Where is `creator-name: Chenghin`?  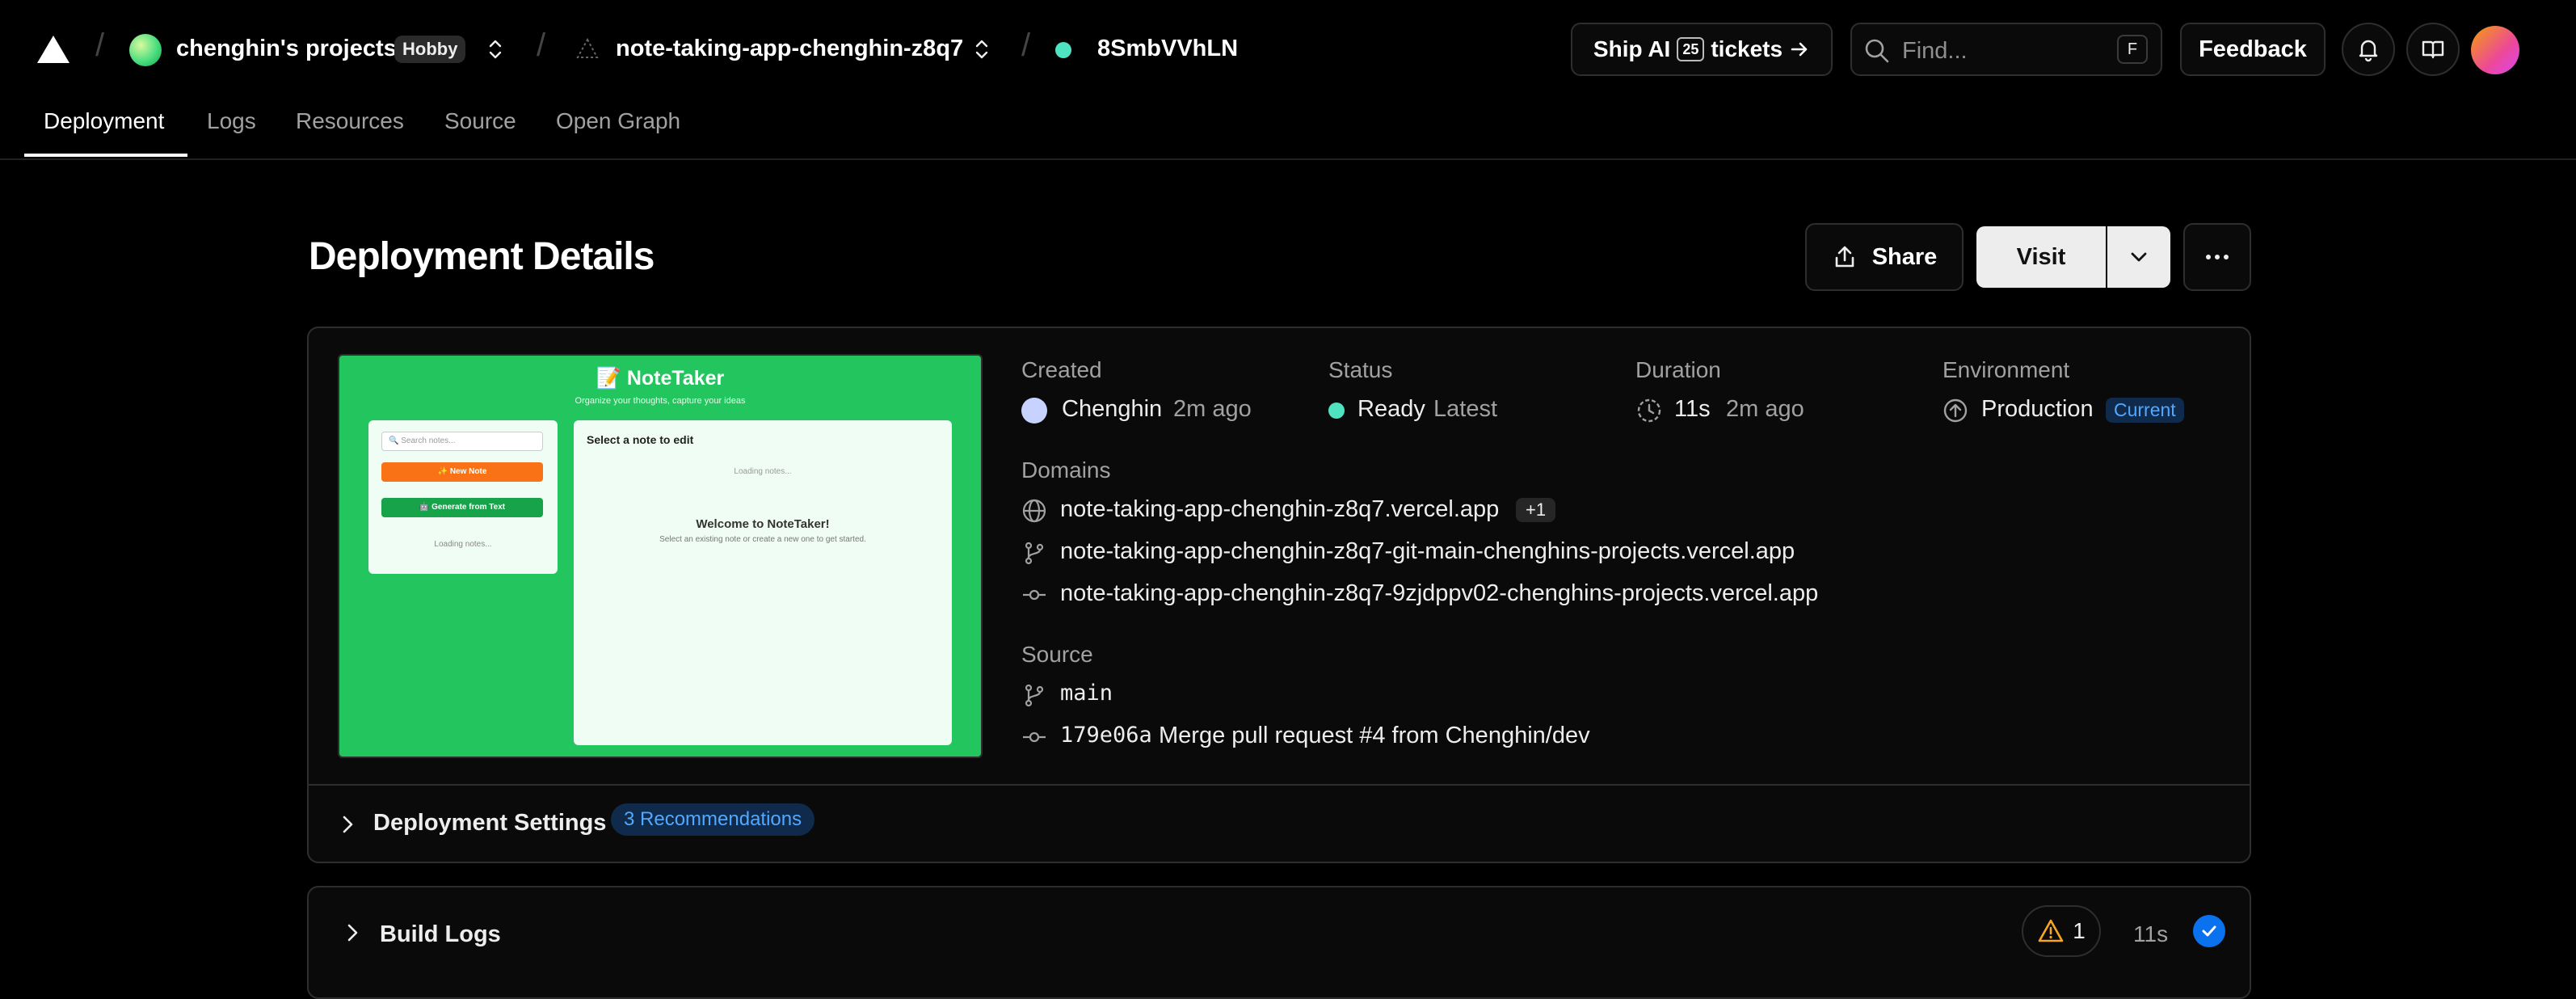 creator-name: Chenghin is located at coordinates (1112, 410).